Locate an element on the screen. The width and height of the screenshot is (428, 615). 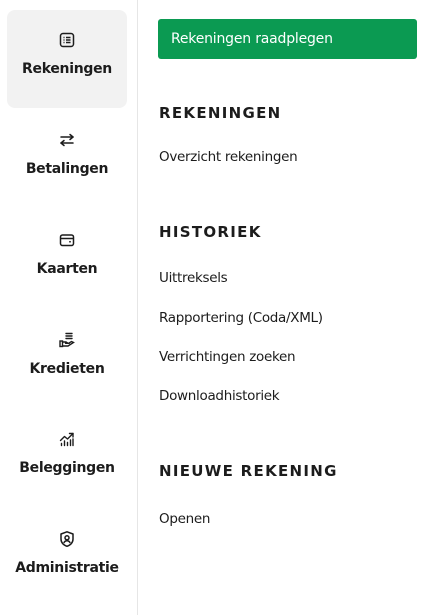
sidebar-item-label: Betalingen is located at coordinates (67, 169).